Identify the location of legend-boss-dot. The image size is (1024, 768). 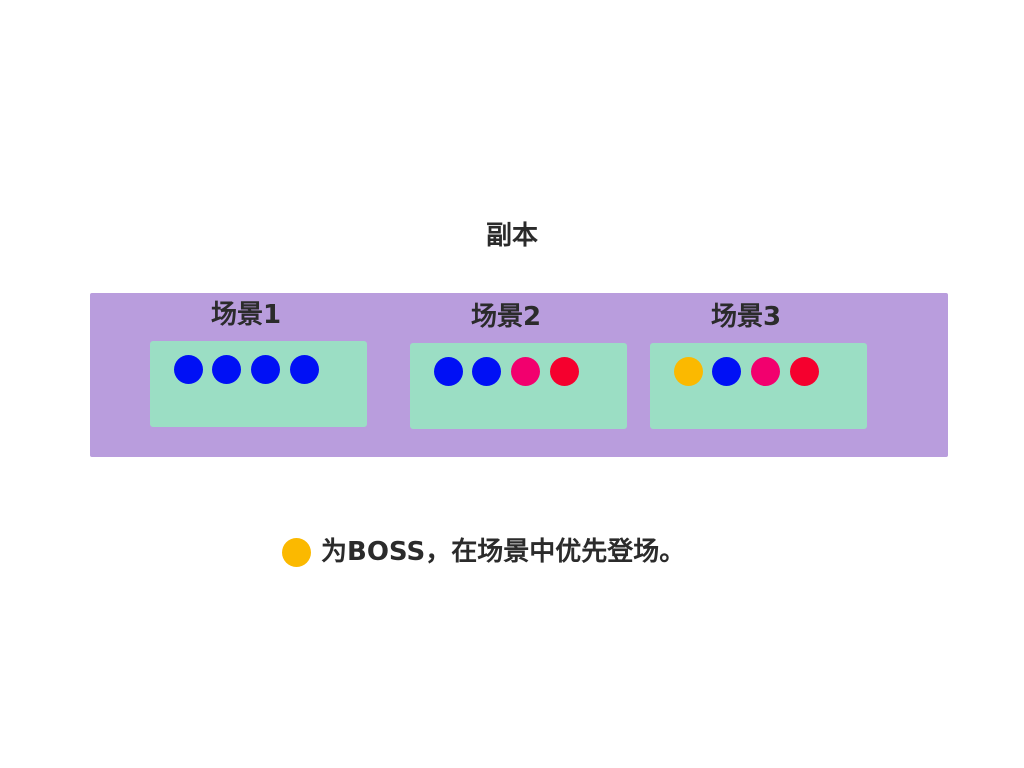
(296, 552).